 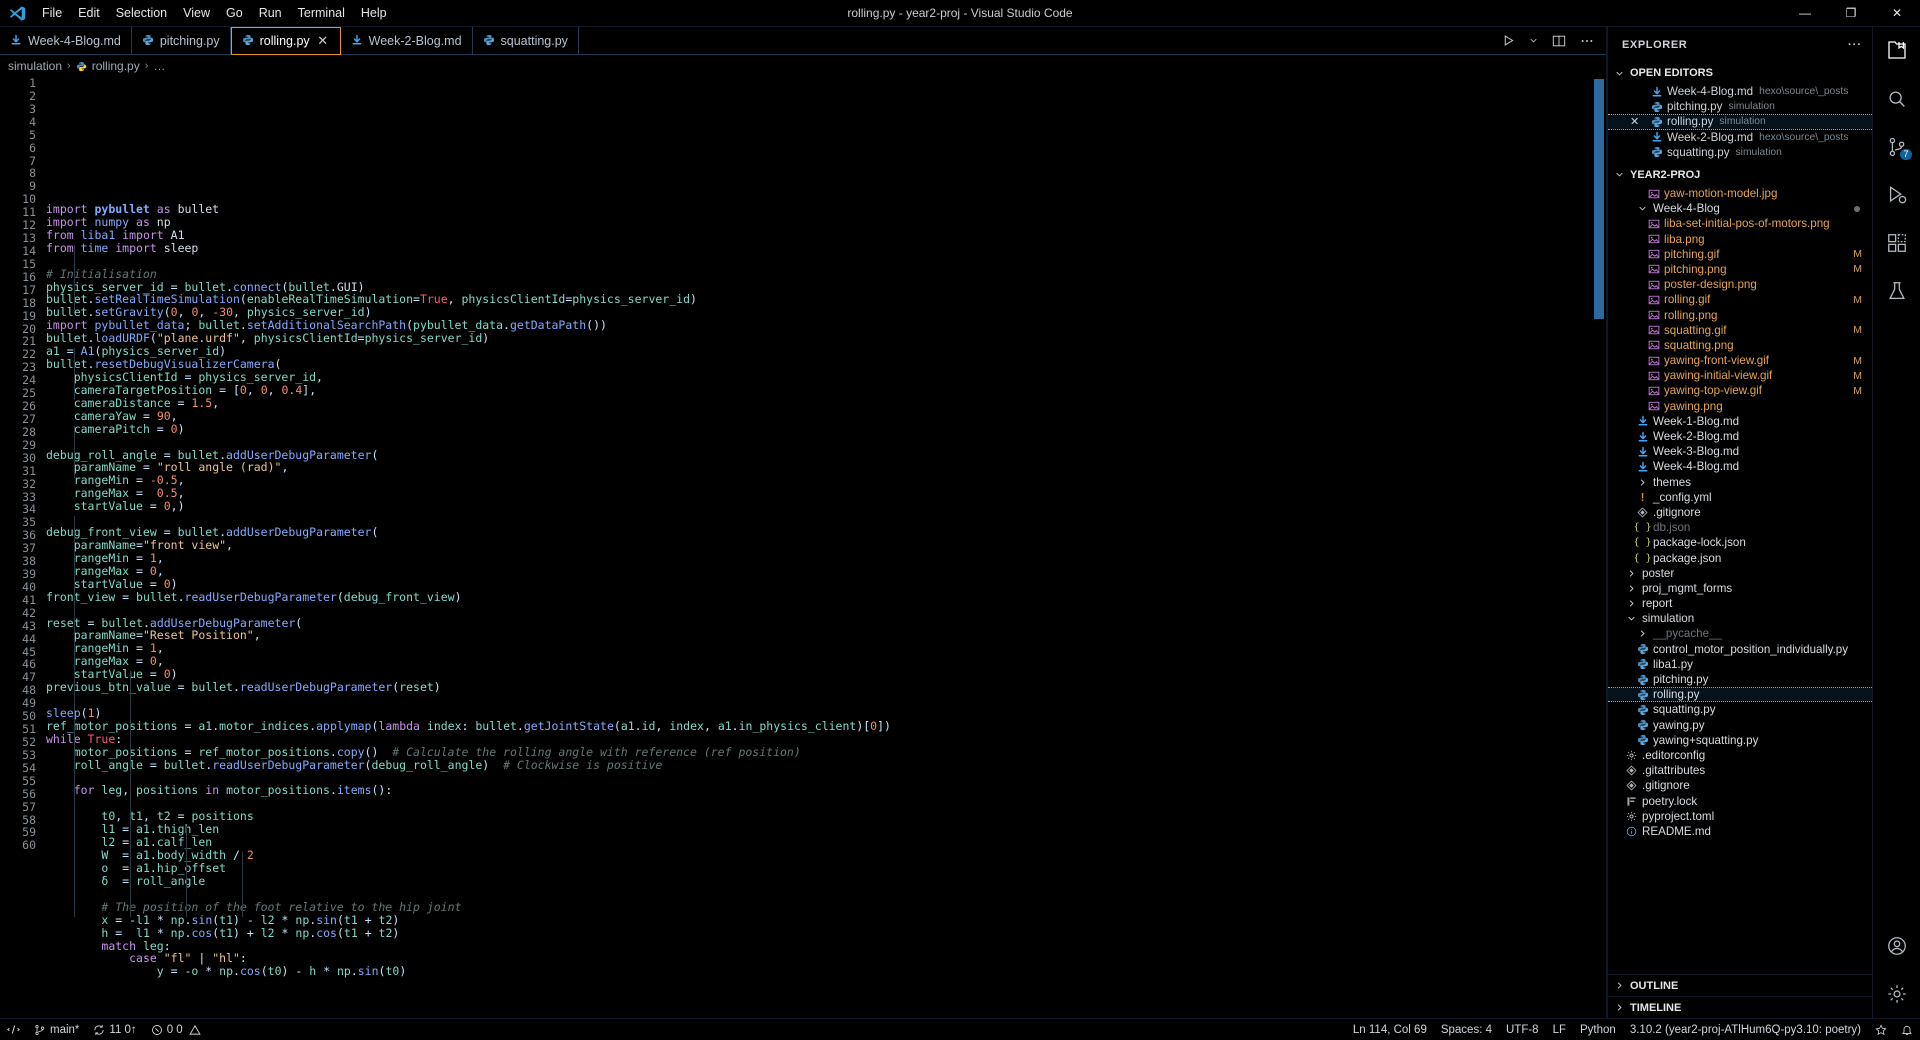 I want to click on file-tree-item: yaw-motion-model.jpg, so click(x=1740, y=193).